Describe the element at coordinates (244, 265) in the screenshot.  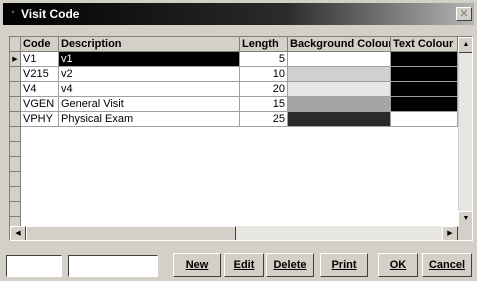
I see `edit-button: Edit` at that location.